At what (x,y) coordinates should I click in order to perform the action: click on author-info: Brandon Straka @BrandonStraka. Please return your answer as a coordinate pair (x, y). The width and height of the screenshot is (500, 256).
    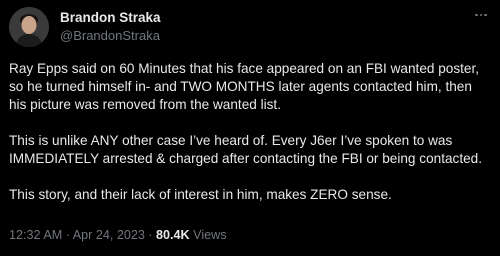
    Looking at the image, I should click on (110, 27).